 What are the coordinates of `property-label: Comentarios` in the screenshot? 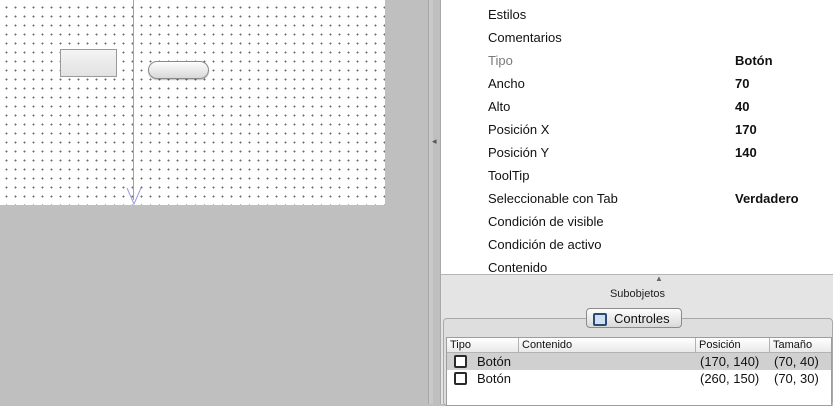 It's located at (525, 37).